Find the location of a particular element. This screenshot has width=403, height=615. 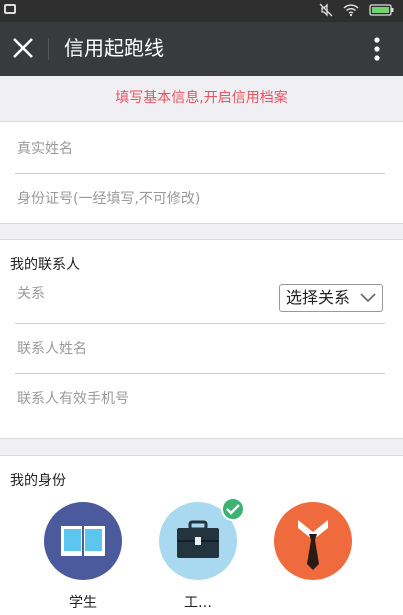

shirt-tie-icon is located at coordinates (313, 545).